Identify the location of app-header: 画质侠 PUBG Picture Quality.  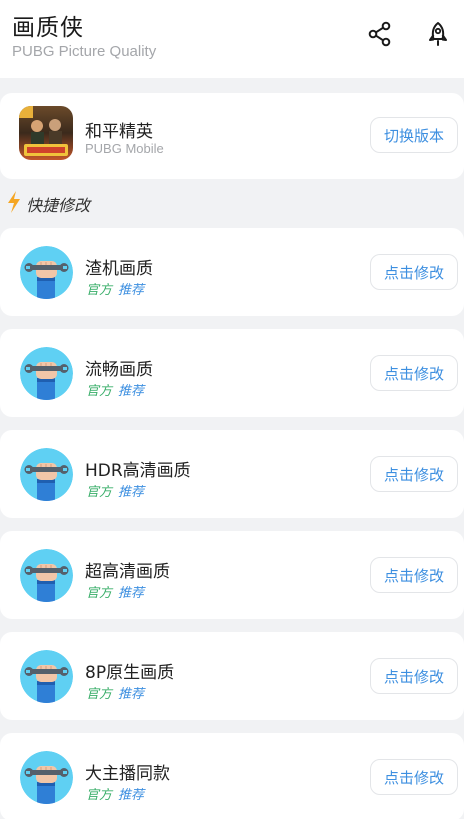
(232, 39).